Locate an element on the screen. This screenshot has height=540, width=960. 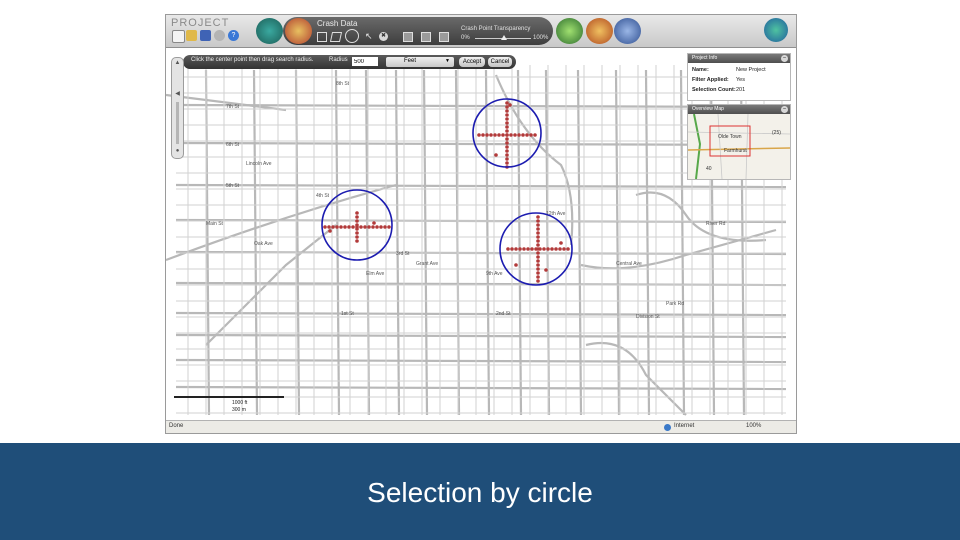
export-icon is located at coordinates (426, 37).